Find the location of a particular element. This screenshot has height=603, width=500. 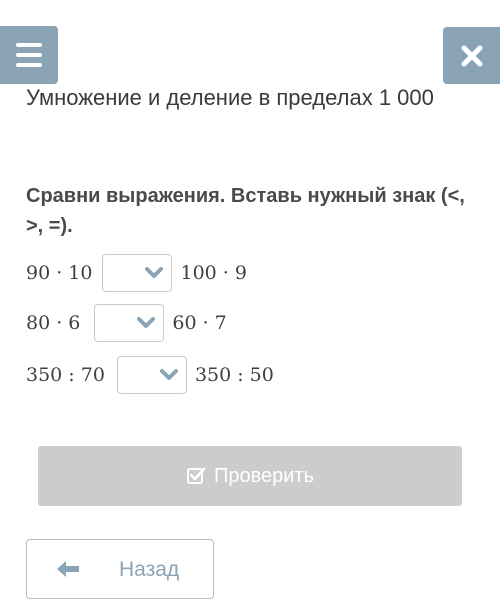

comparison-row: 90 · 10 100 · 9 is located at coordinates (136, 273).